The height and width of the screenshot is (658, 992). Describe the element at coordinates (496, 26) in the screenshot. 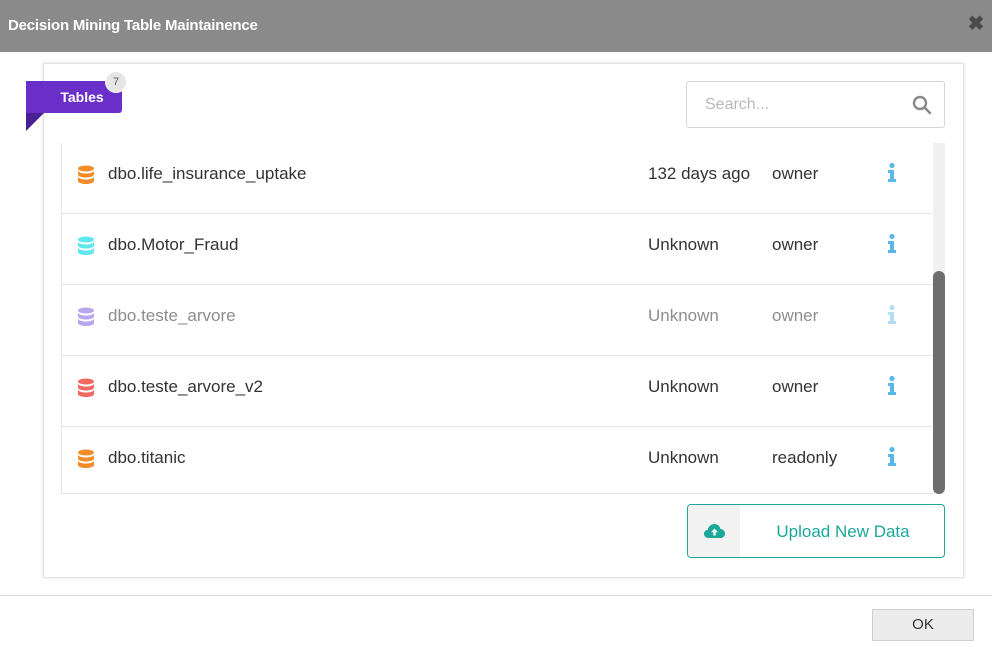

I see `dialog-titlebar: Decision Mining Table Maintainence ✖` at that location.